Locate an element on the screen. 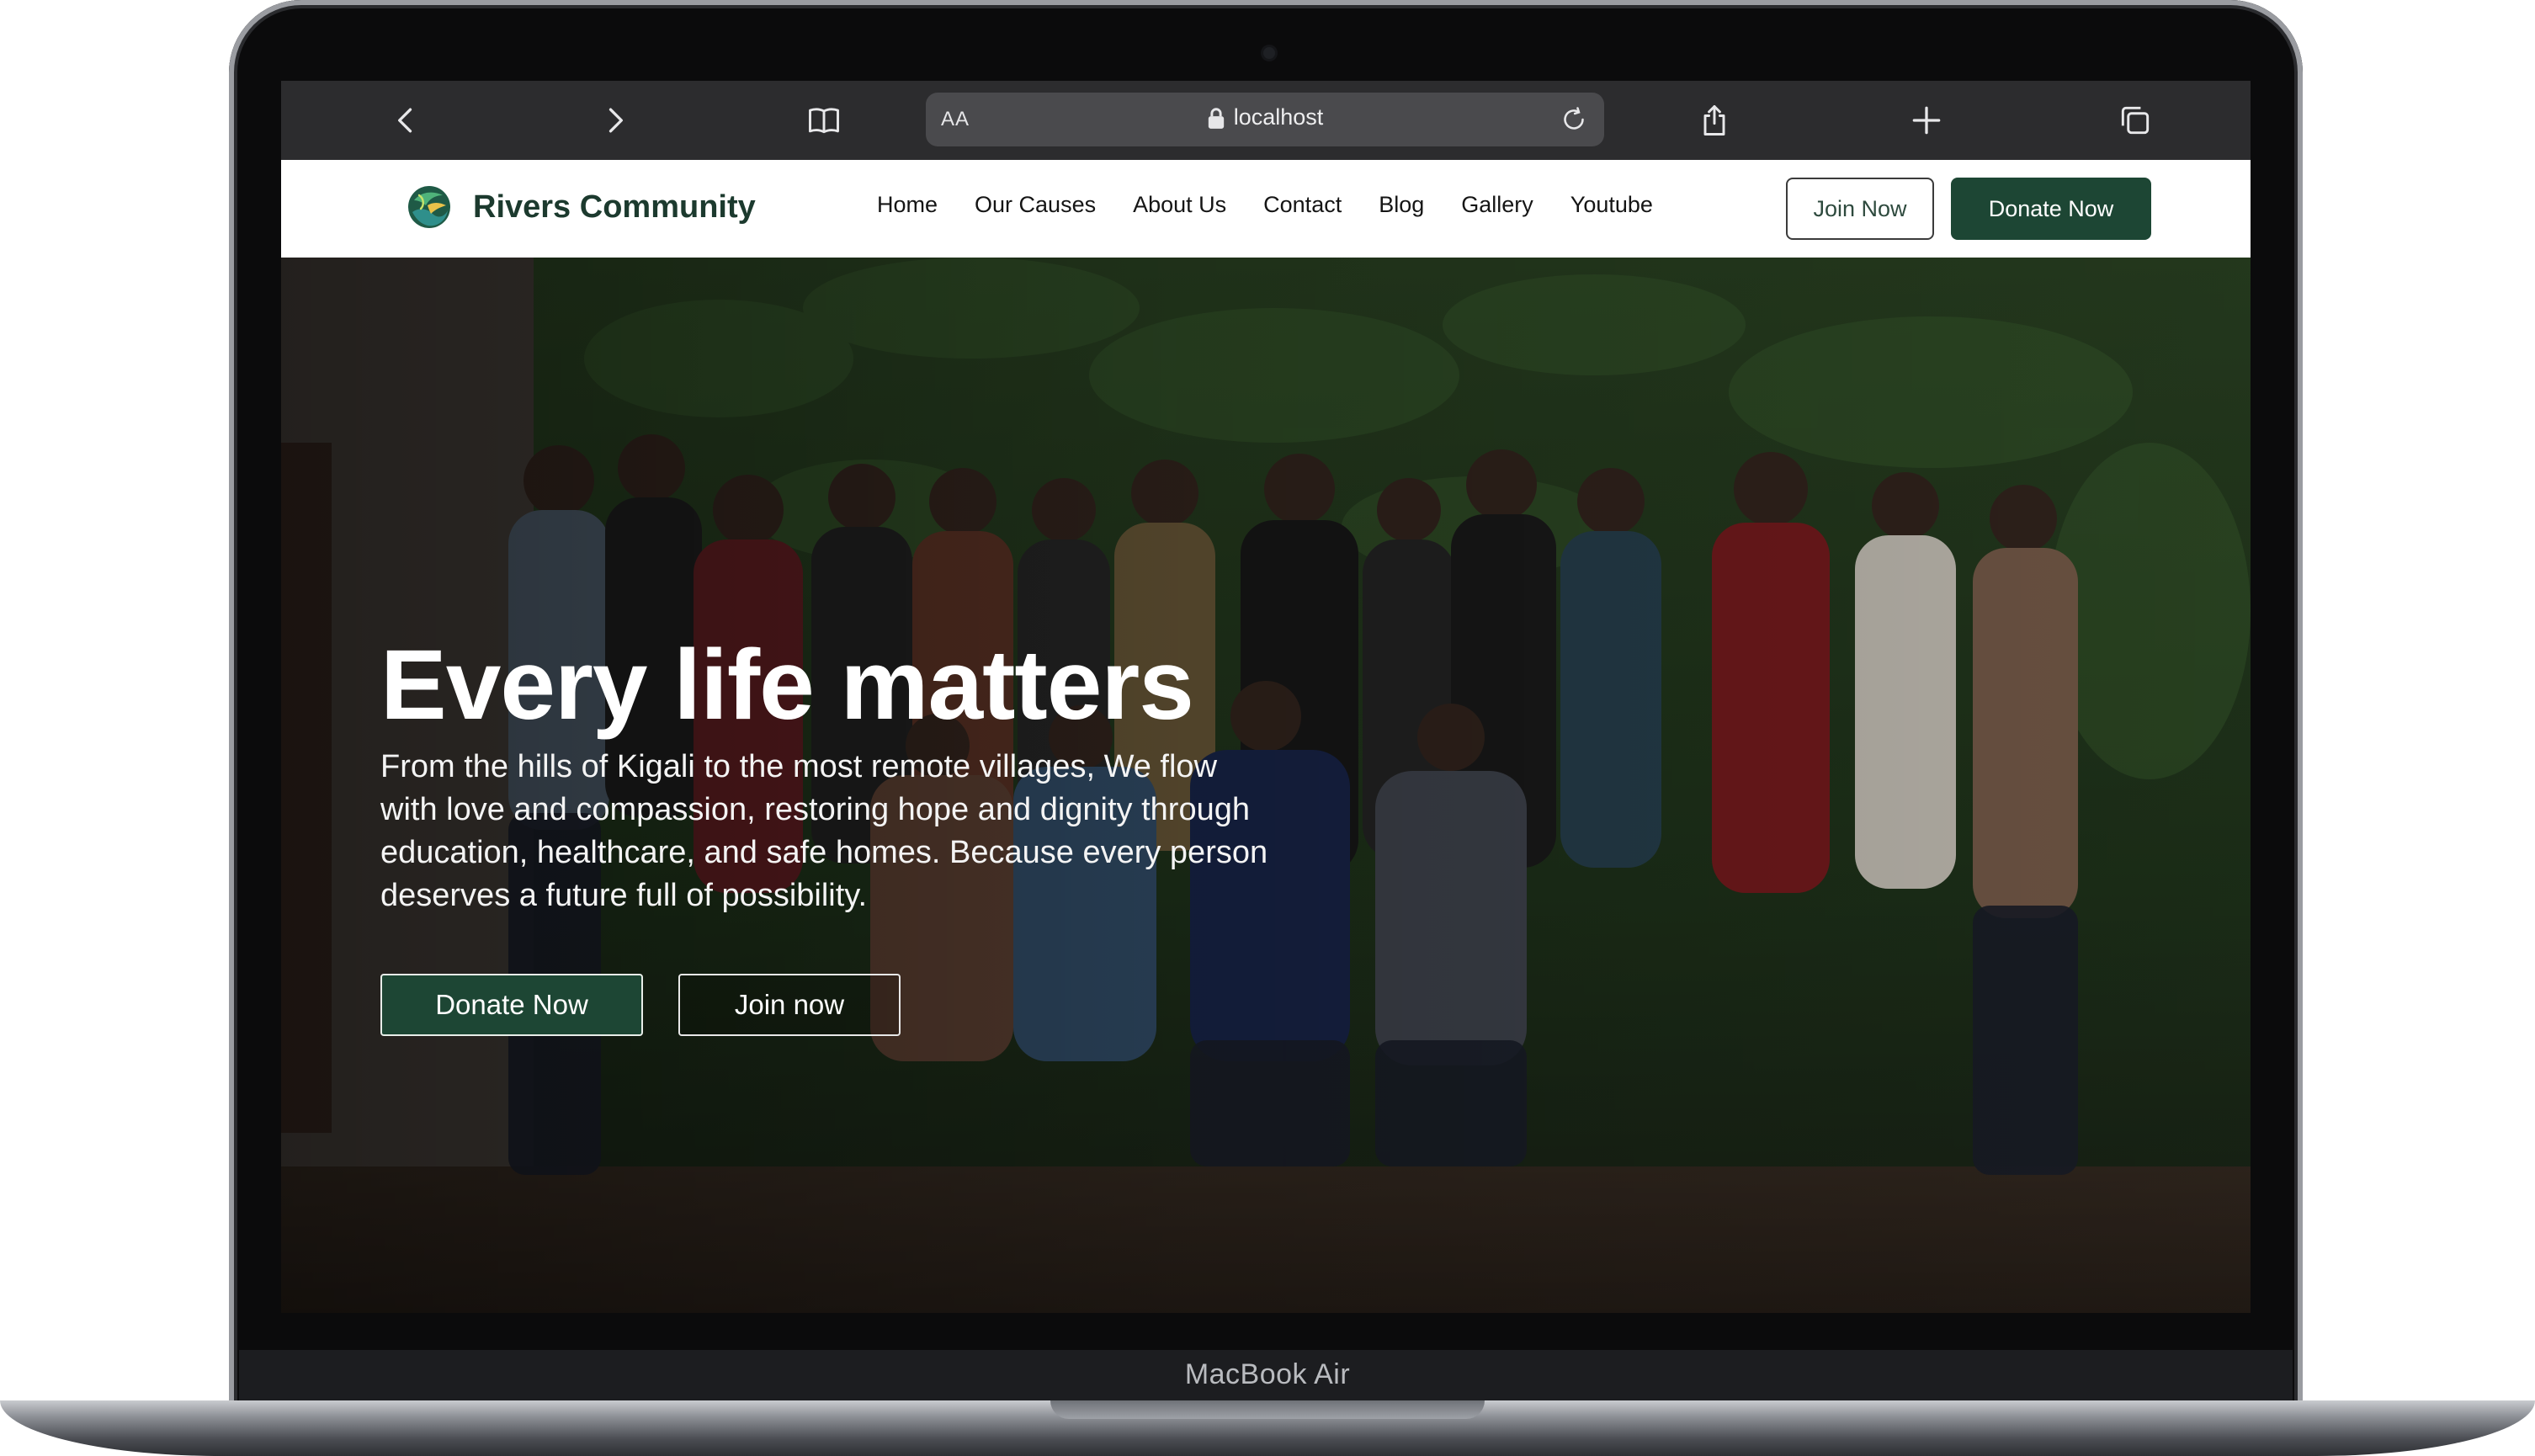 The height and width of the screenshot is (1456, 2535). nav-blog: Blog is located at coordinates (1401, 205).